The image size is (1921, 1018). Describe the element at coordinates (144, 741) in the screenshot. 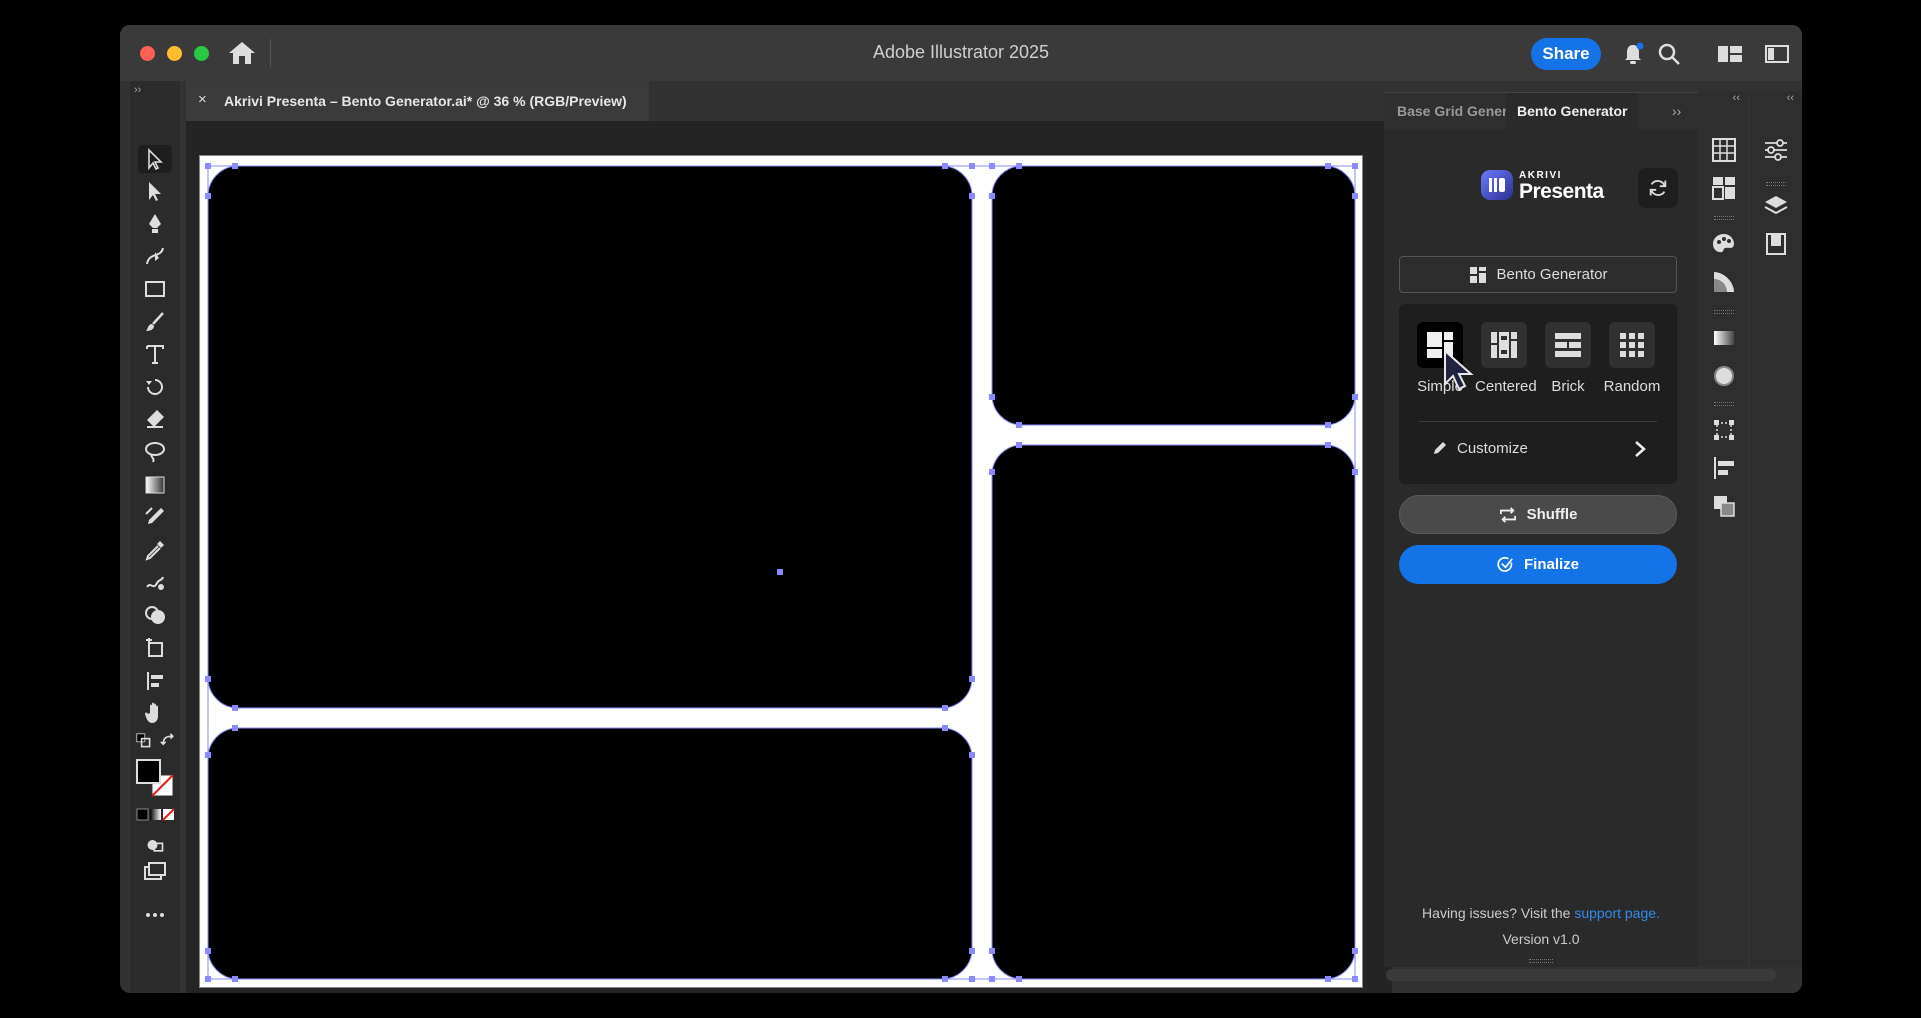

I see `default-fill-stroke-icon` at that location.